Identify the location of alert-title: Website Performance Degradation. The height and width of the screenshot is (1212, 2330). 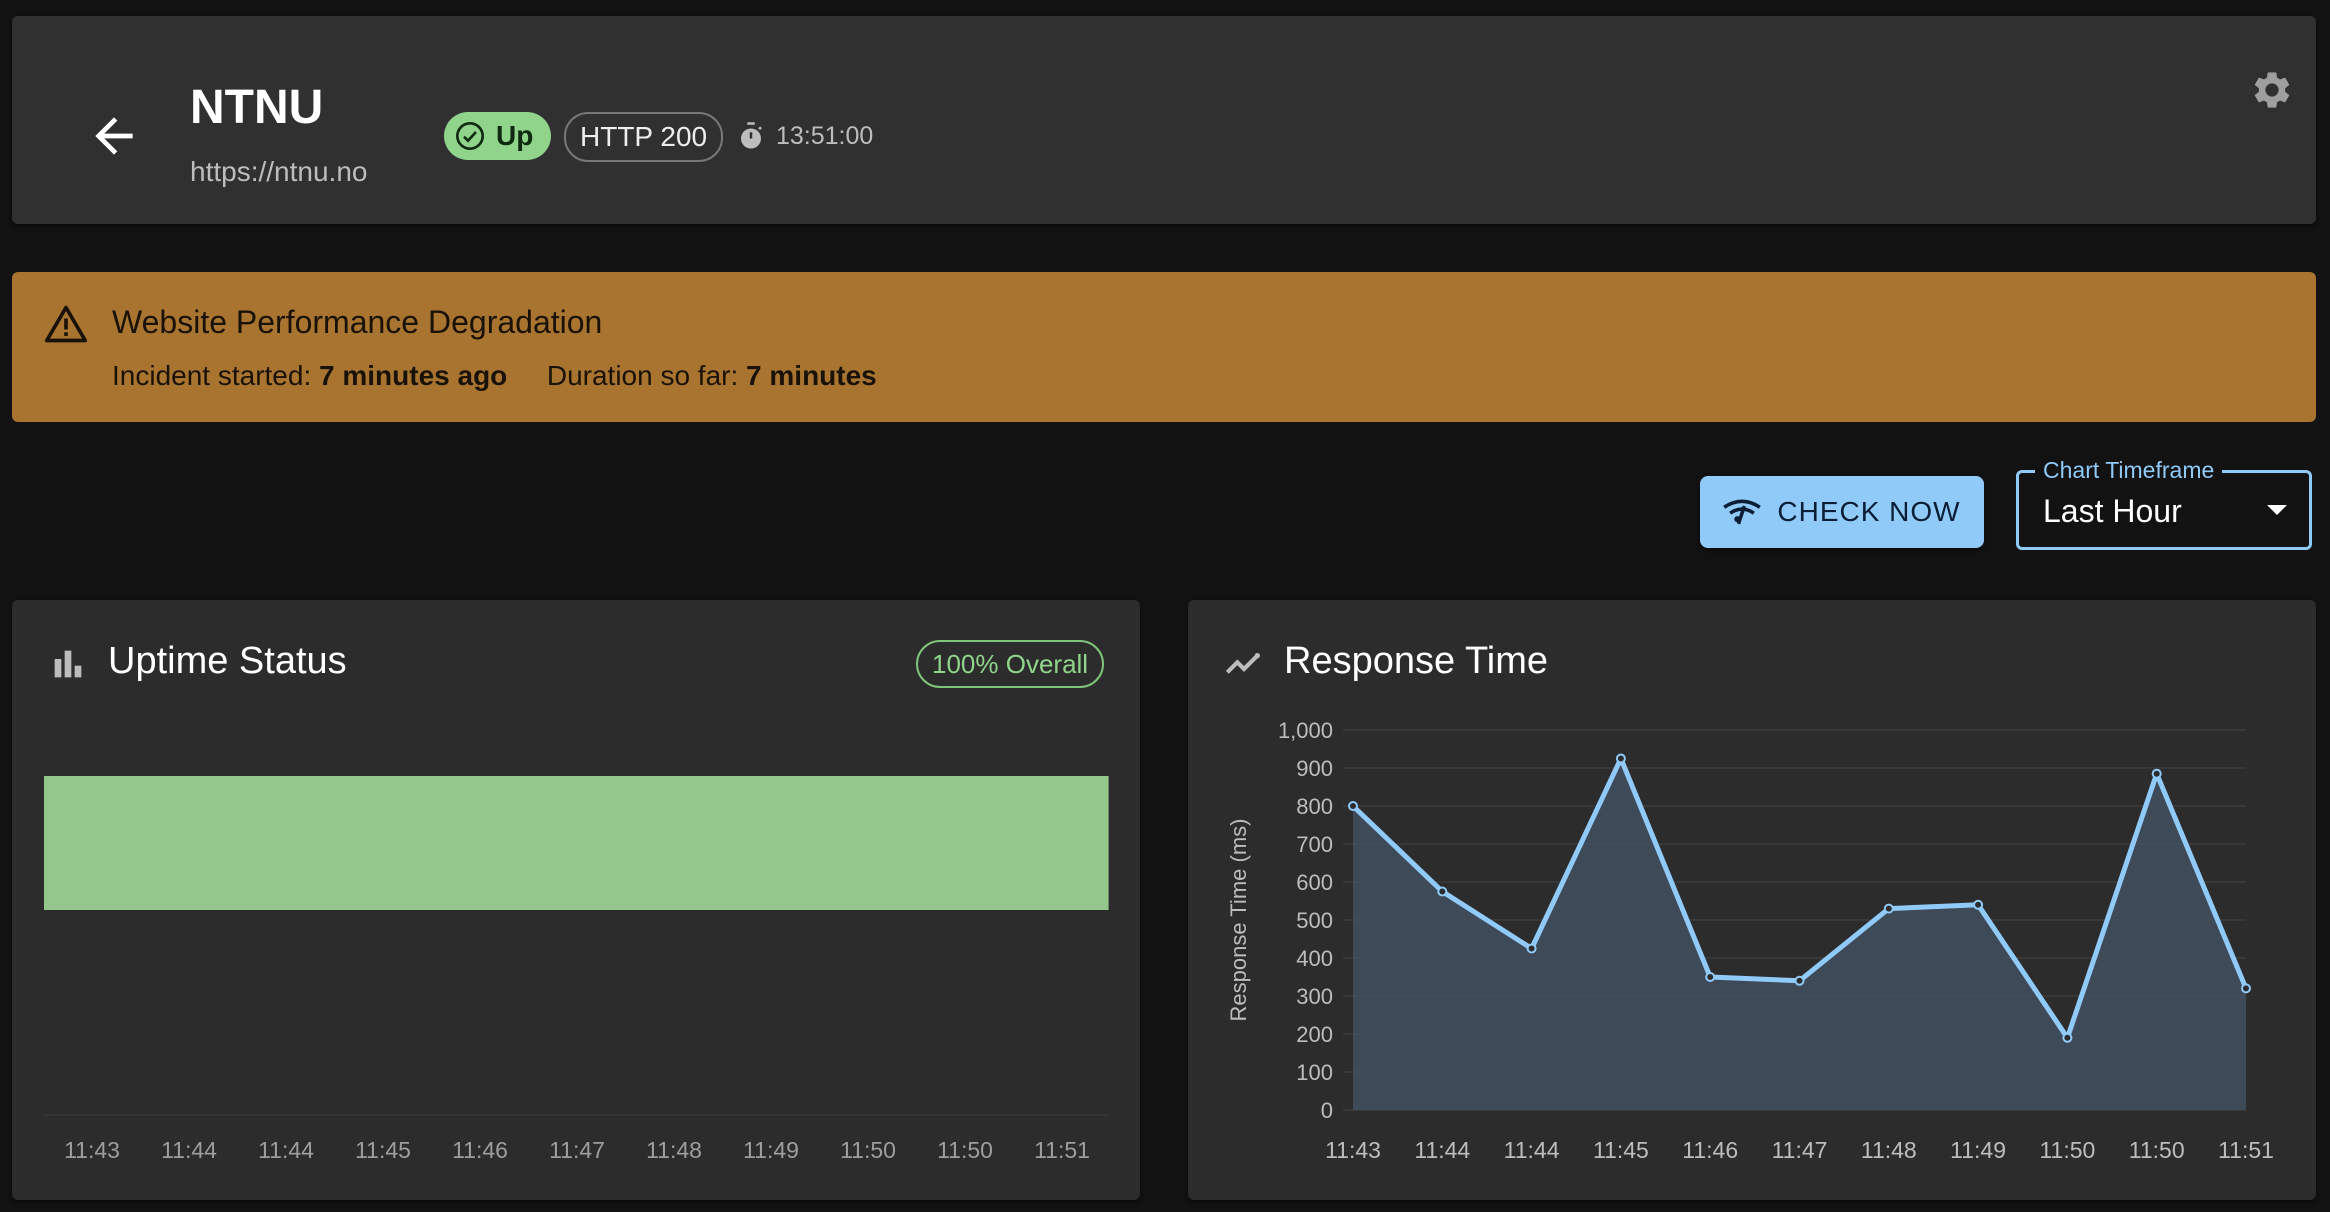
(357, 322).